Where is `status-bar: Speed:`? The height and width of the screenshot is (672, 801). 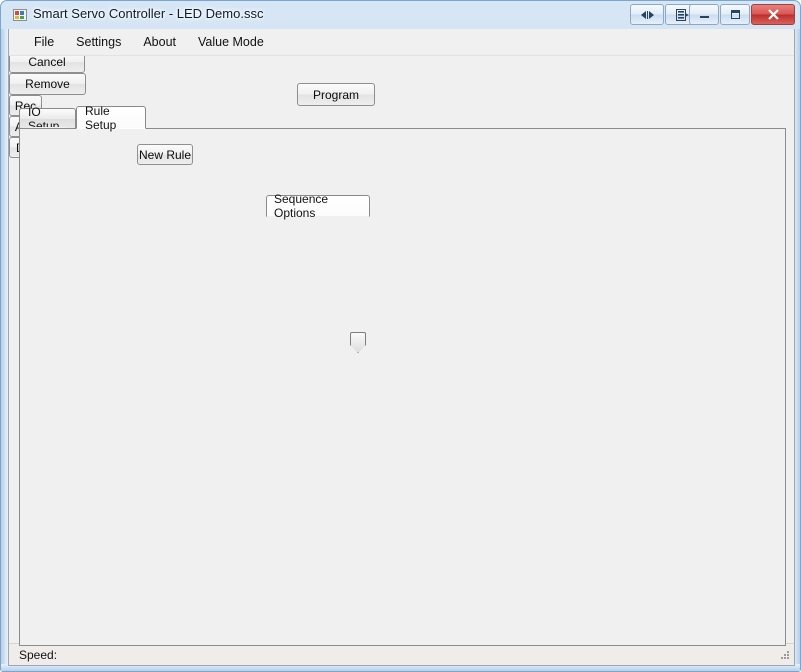
status-bar: Speed: is located at coordinates (401, 654).